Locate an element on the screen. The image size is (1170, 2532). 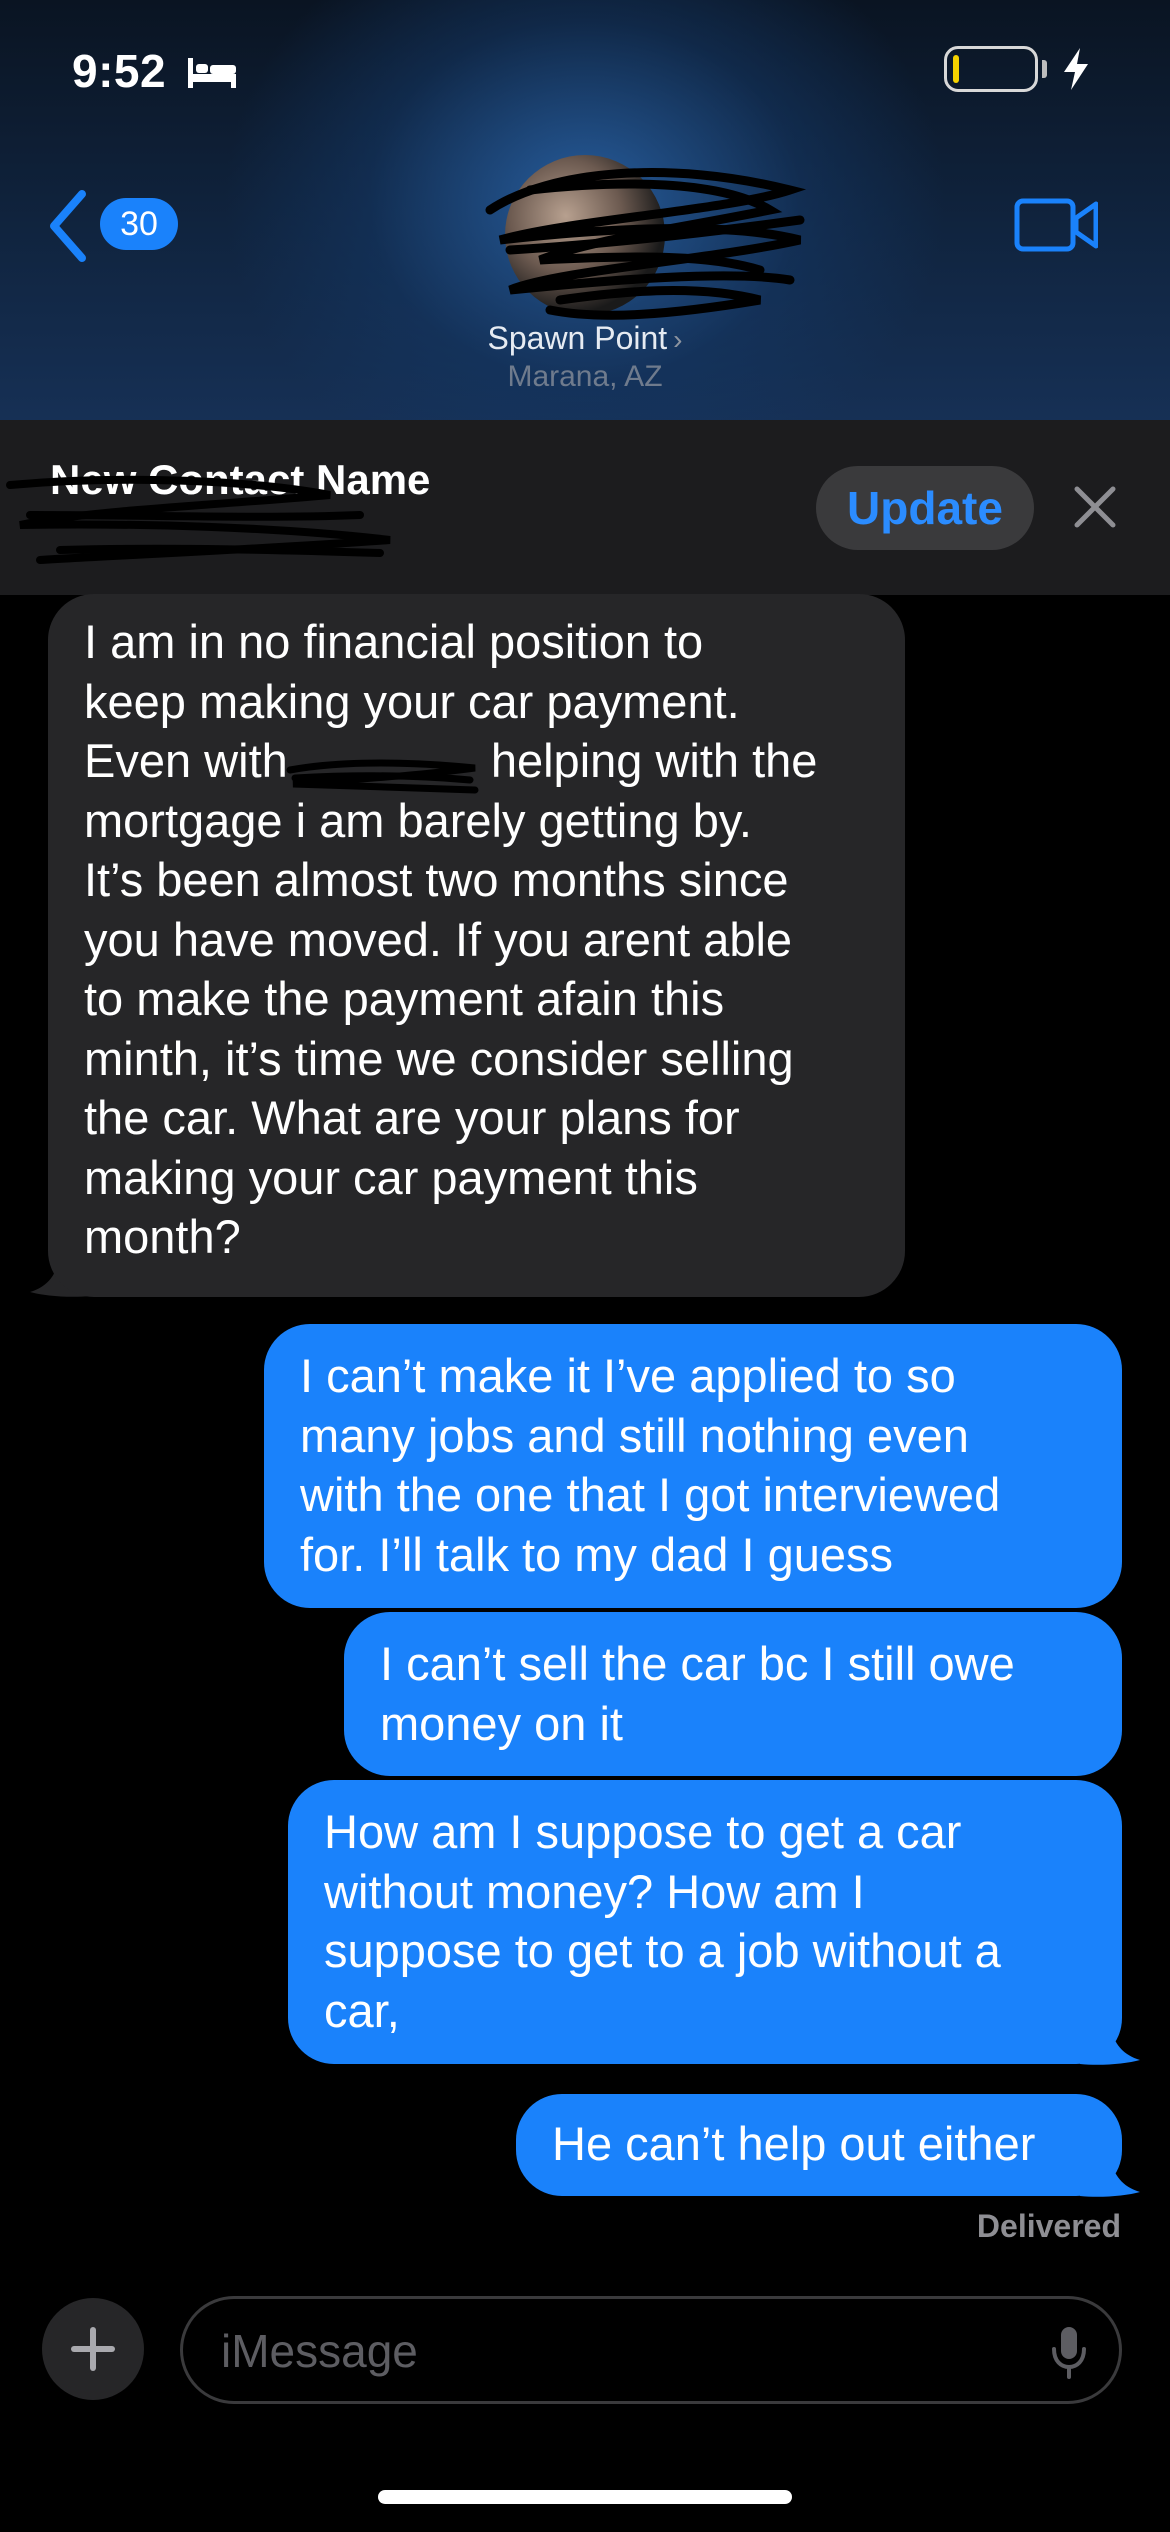
message-line: month? is located at coordinates (162, 1236).